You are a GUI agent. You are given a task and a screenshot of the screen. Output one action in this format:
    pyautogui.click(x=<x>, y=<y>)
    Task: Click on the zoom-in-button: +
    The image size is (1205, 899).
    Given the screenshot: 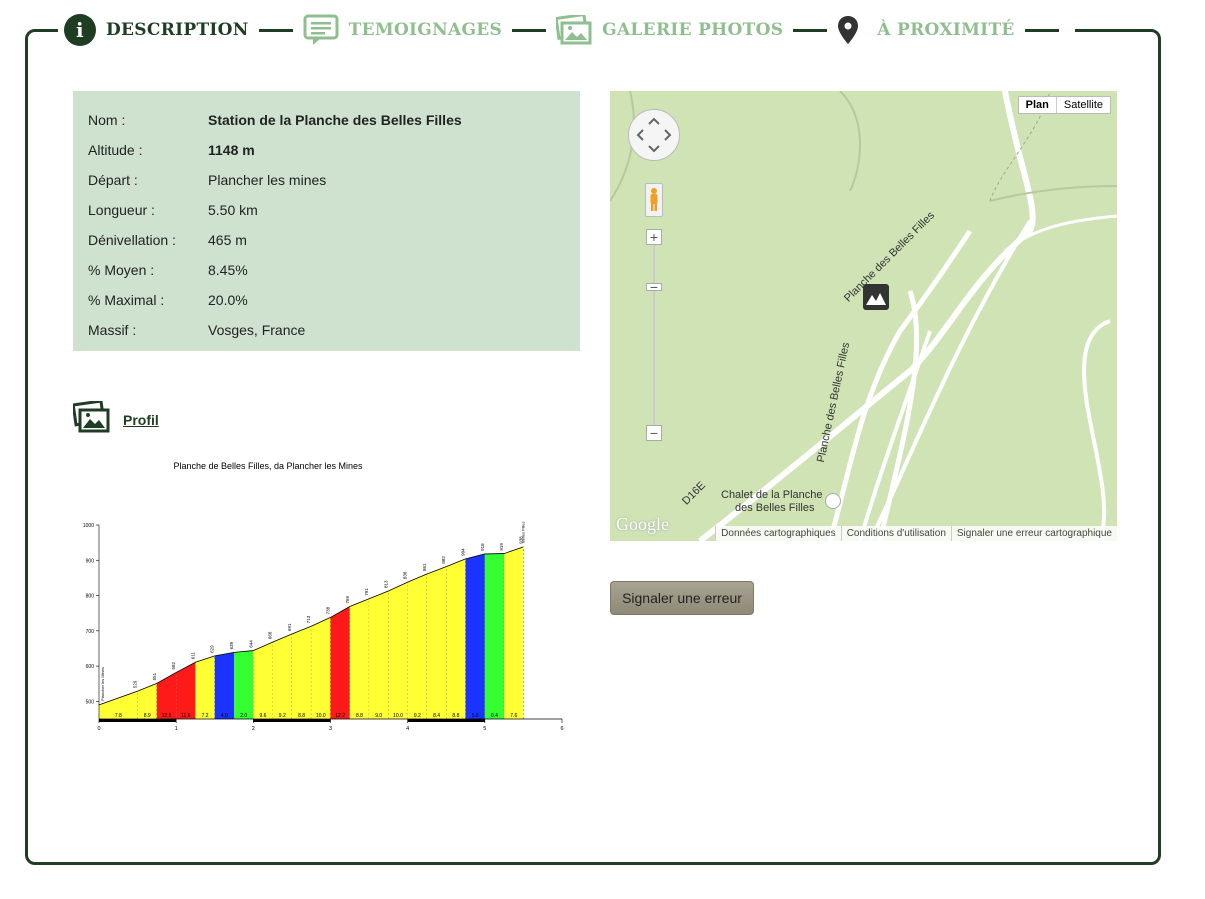 What is the action you would take?
    pyautogui.click(x=654, y=237)
    